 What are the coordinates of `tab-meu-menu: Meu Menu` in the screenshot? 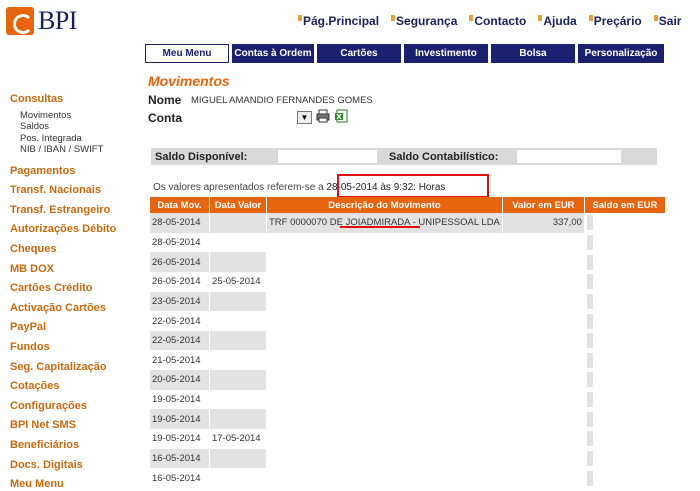 It's located at (187, 53).